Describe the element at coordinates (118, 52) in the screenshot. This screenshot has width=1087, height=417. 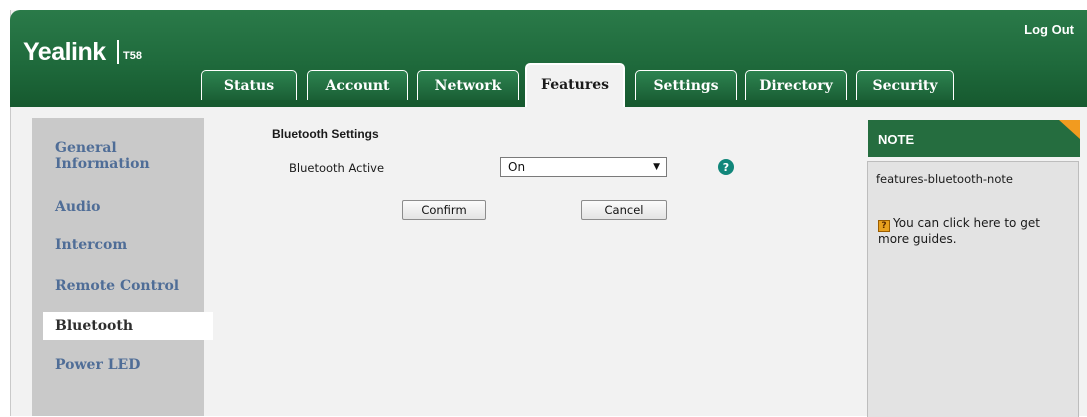
I see `logo-separator` at that location.